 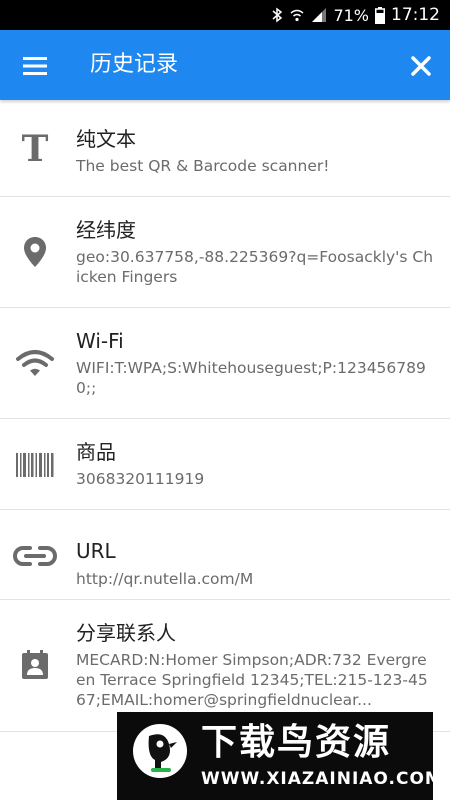 What do you see at coordinates (225, 148) in the screenshot?
I see `history-item: T 纯文本 The best QR & Barcode scanner!` at bounding box center [225, 148].